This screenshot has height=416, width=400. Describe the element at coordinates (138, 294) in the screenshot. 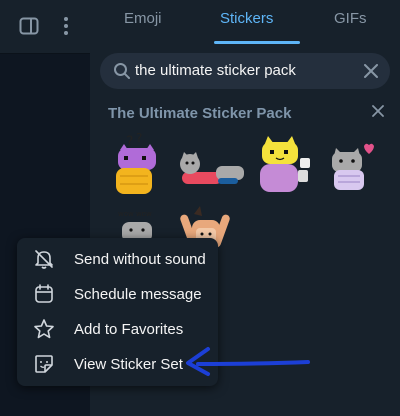

I see `menu-item-label: Schedule message` at that location.